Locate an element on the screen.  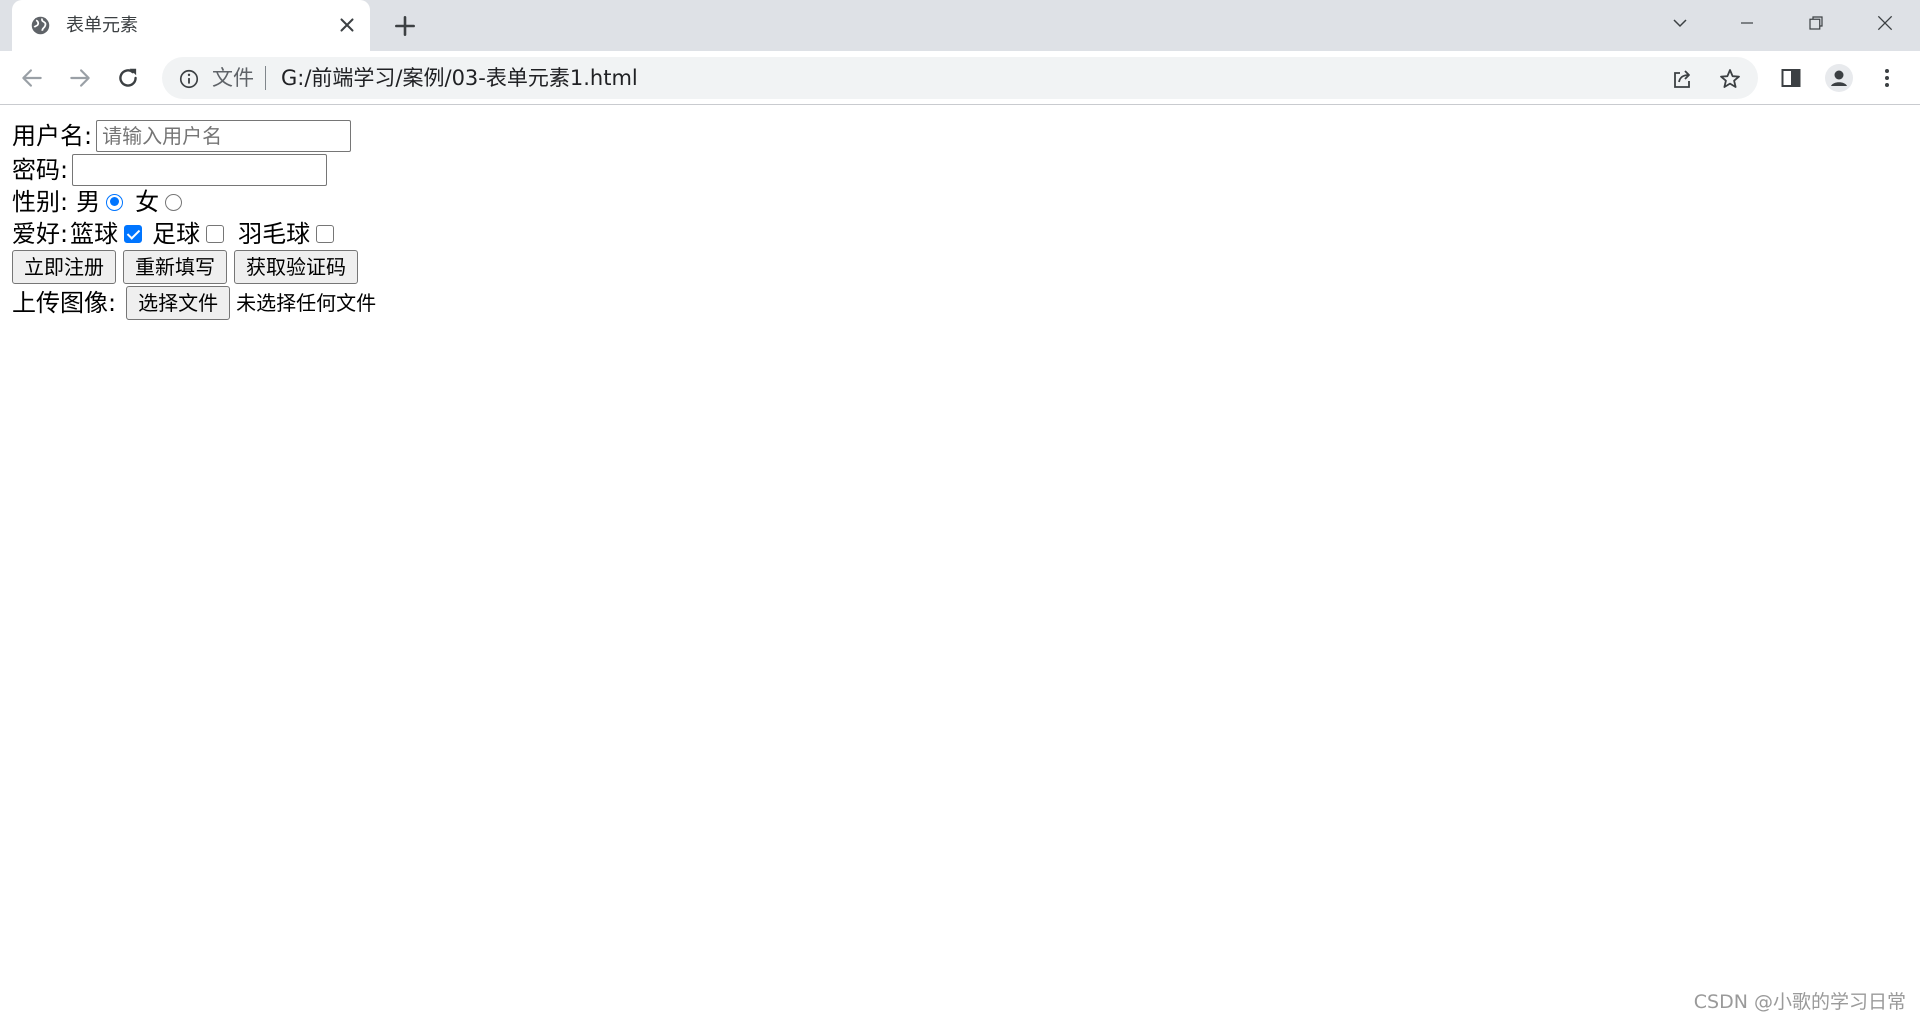
gender-label: 性别: is located at coordinates (40, 202).